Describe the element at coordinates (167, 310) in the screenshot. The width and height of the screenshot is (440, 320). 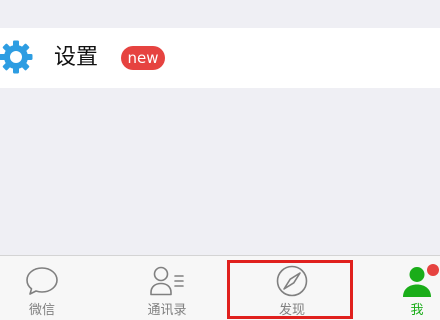
I see `tab-label-contacts: 通讯录` at that location.